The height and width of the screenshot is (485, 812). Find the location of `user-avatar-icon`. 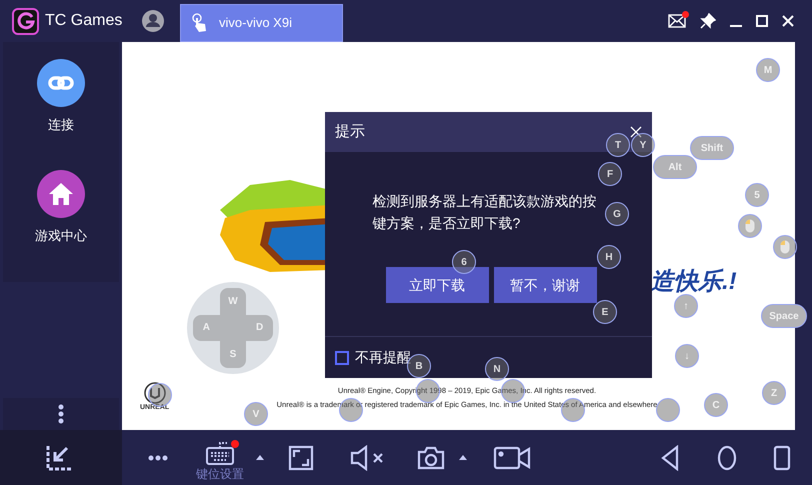

user-avatar-icon is located at coordinates (153, 21).